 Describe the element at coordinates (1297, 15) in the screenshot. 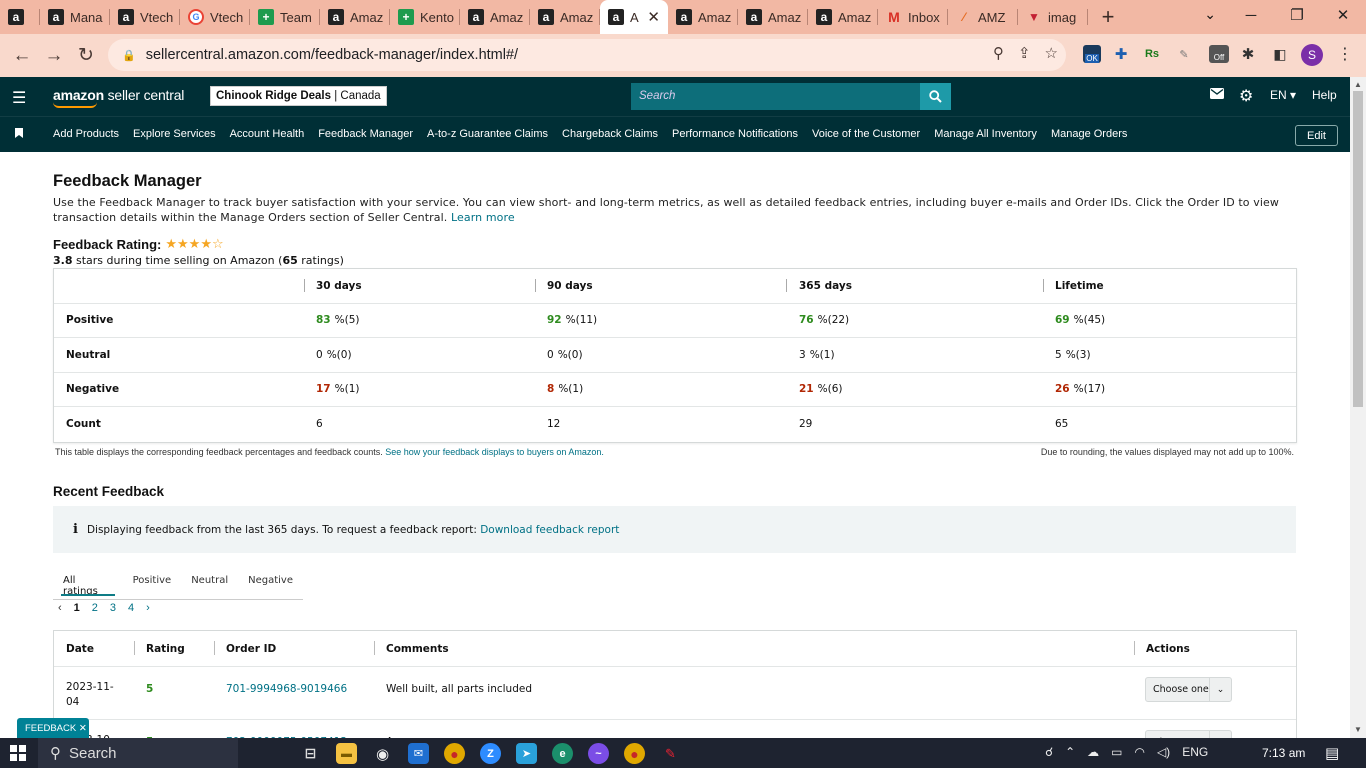

I see `restore-icon: ❐` at that location.